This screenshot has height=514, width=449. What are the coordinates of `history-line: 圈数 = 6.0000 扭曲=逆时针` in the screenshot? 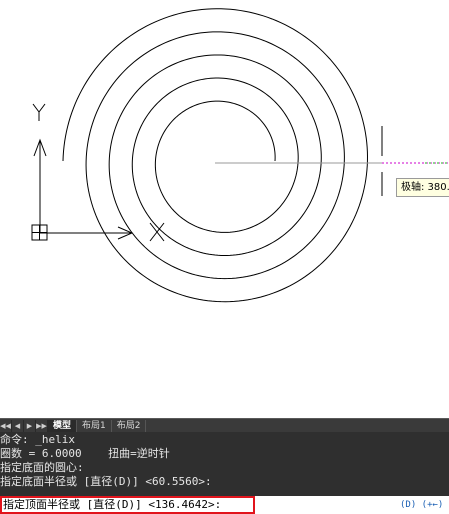 It's located at (85, 453).